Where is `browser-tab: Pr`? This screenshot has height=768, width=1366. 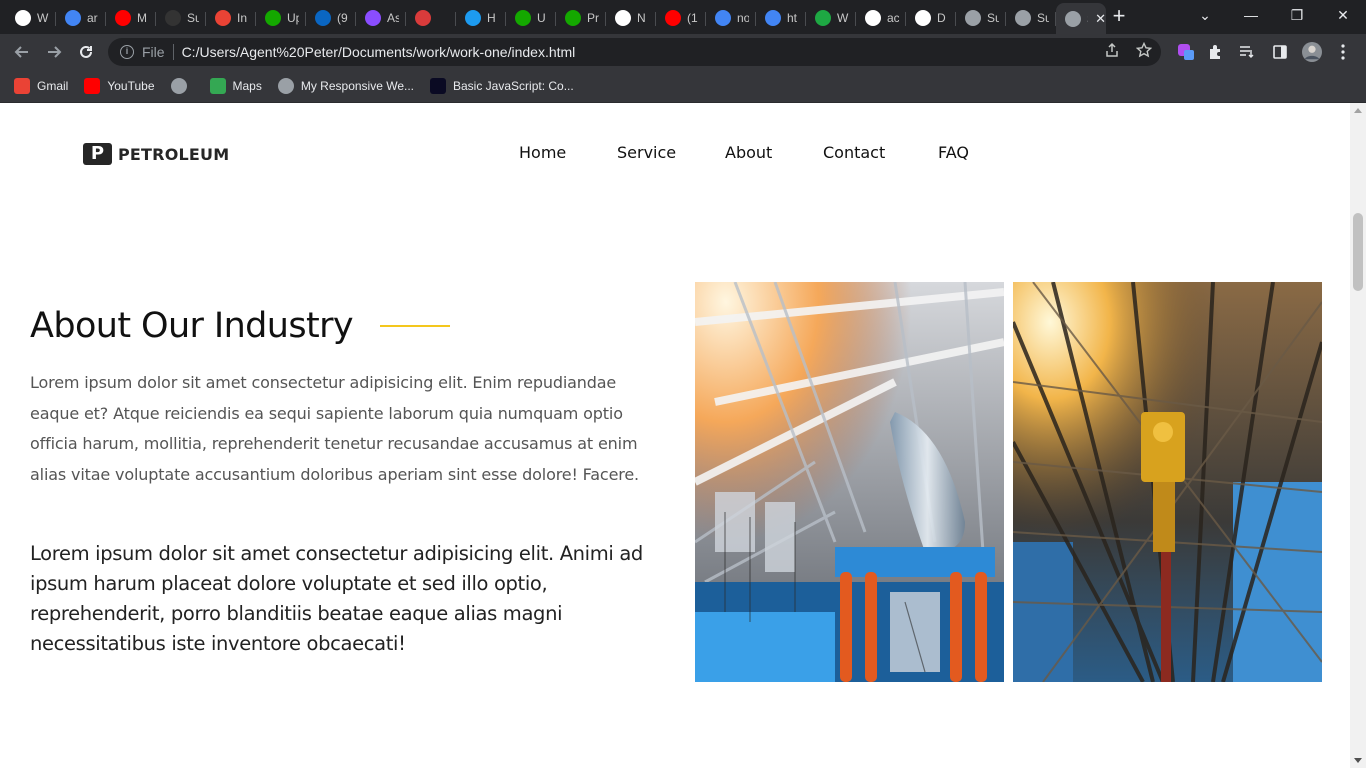 browser-tab: Pr is located at coordinates (581, 18).